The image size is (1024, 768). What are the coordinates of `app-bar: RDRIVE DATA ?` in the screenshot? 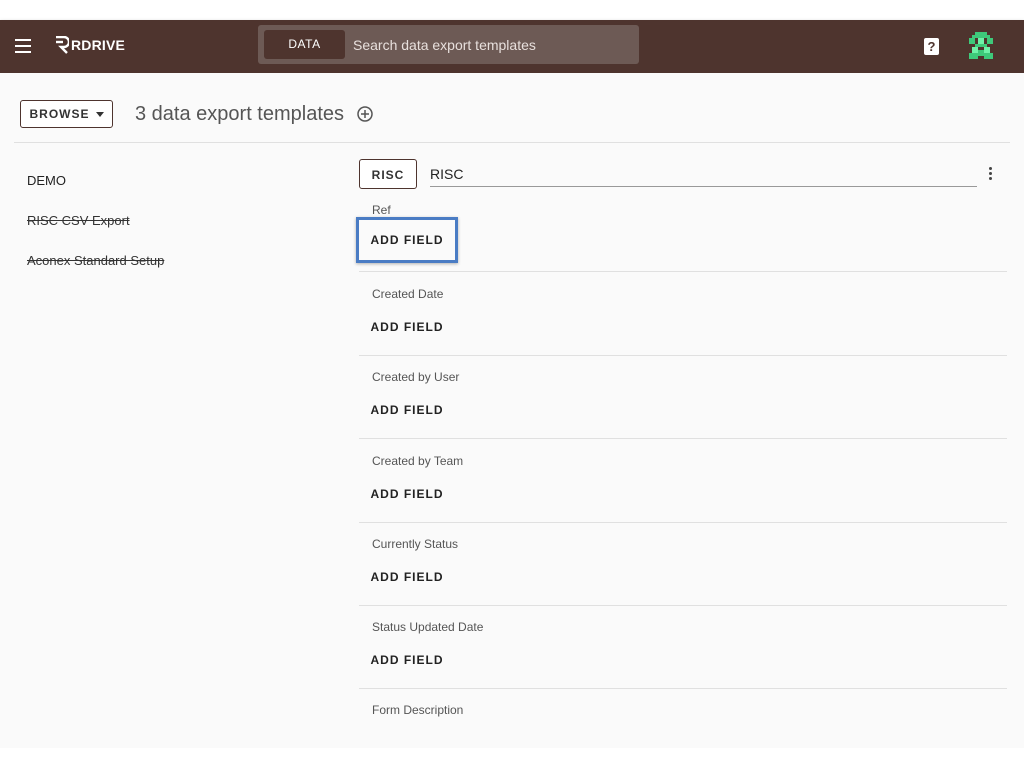 It's located at (512, 46).